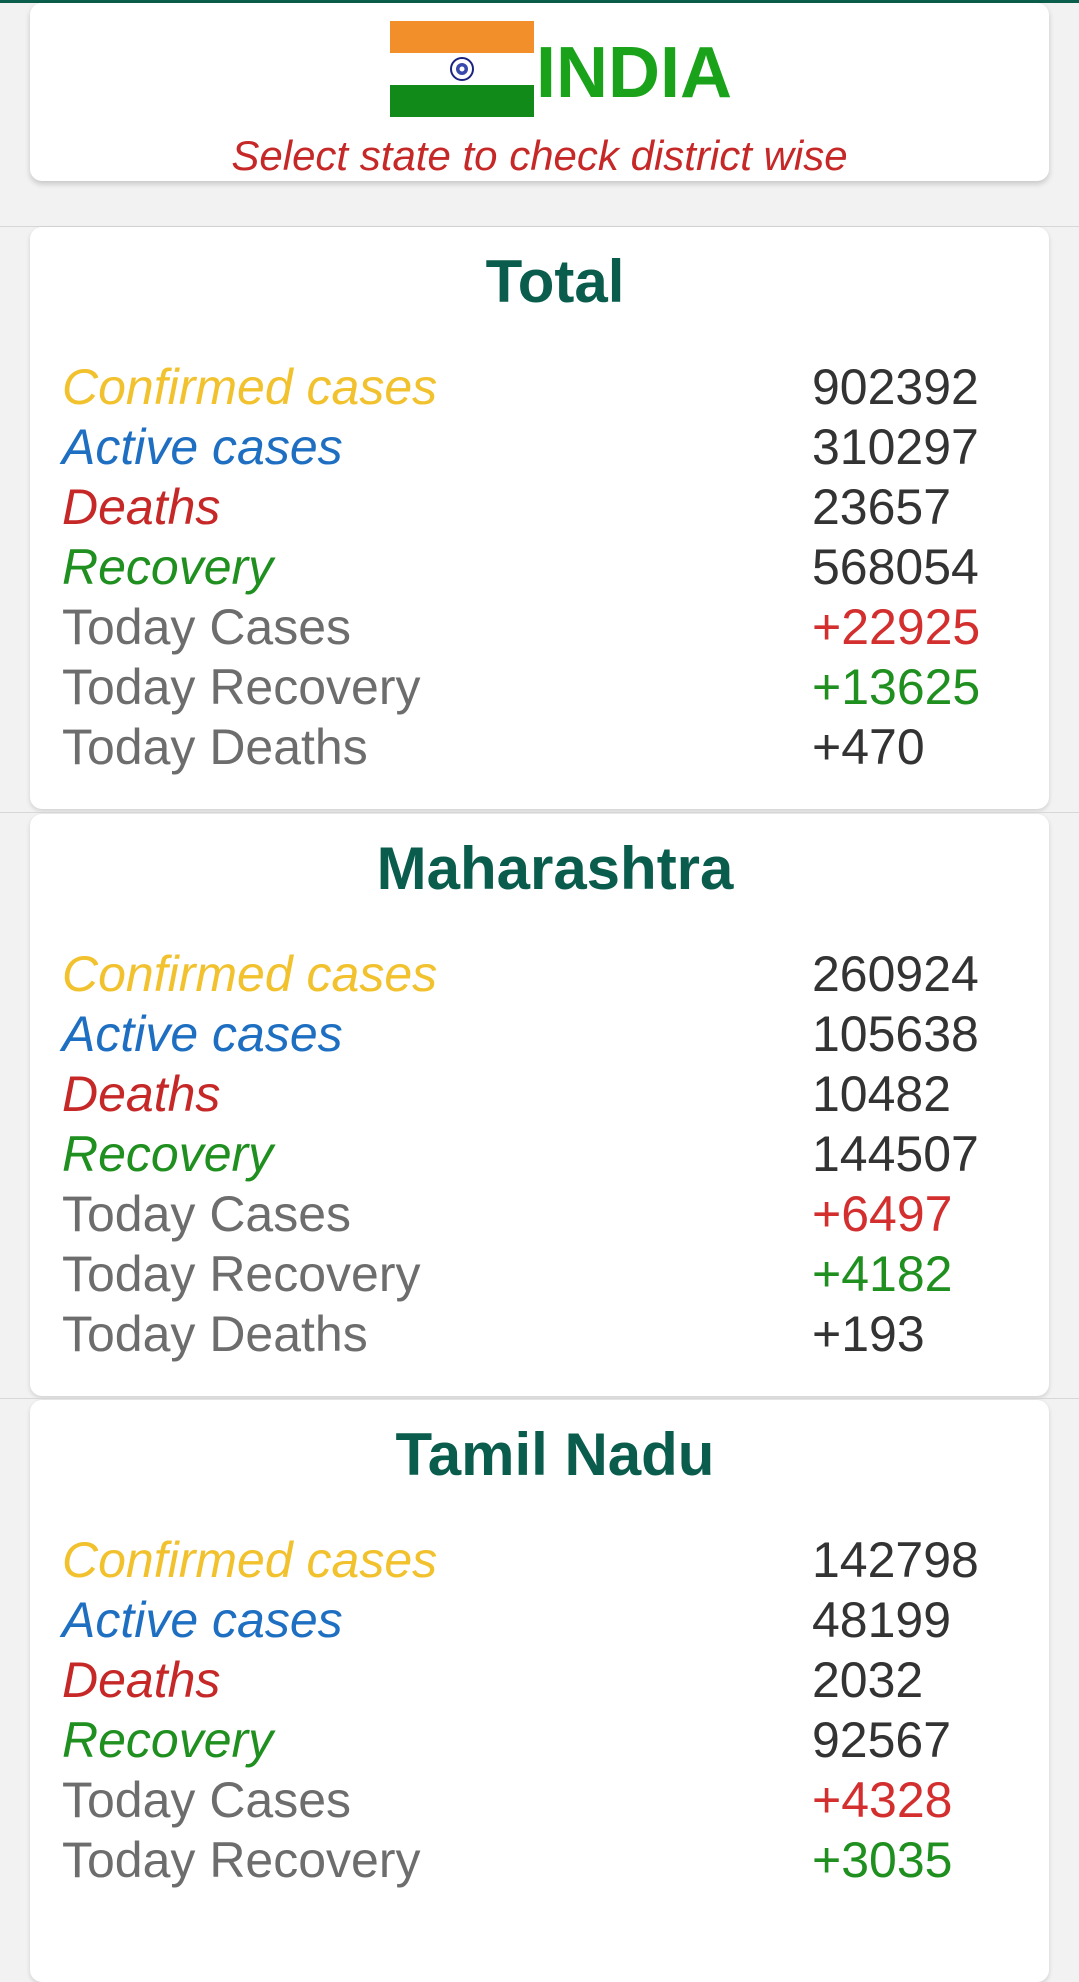 The width and height of the screenshot is (1079, 1982). Describe the element at coordinates (555, 281) in the screenshot. I see `card-title: Total` at that location.